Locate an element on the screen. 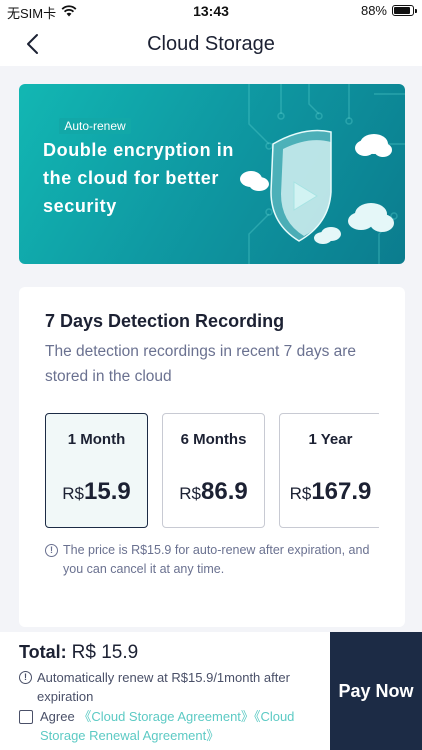 Image resolution: width=422 pixels, height=750 pixels. plan-option-1-month: 1 Month R$15.9 is located at coordinates (96, 470).